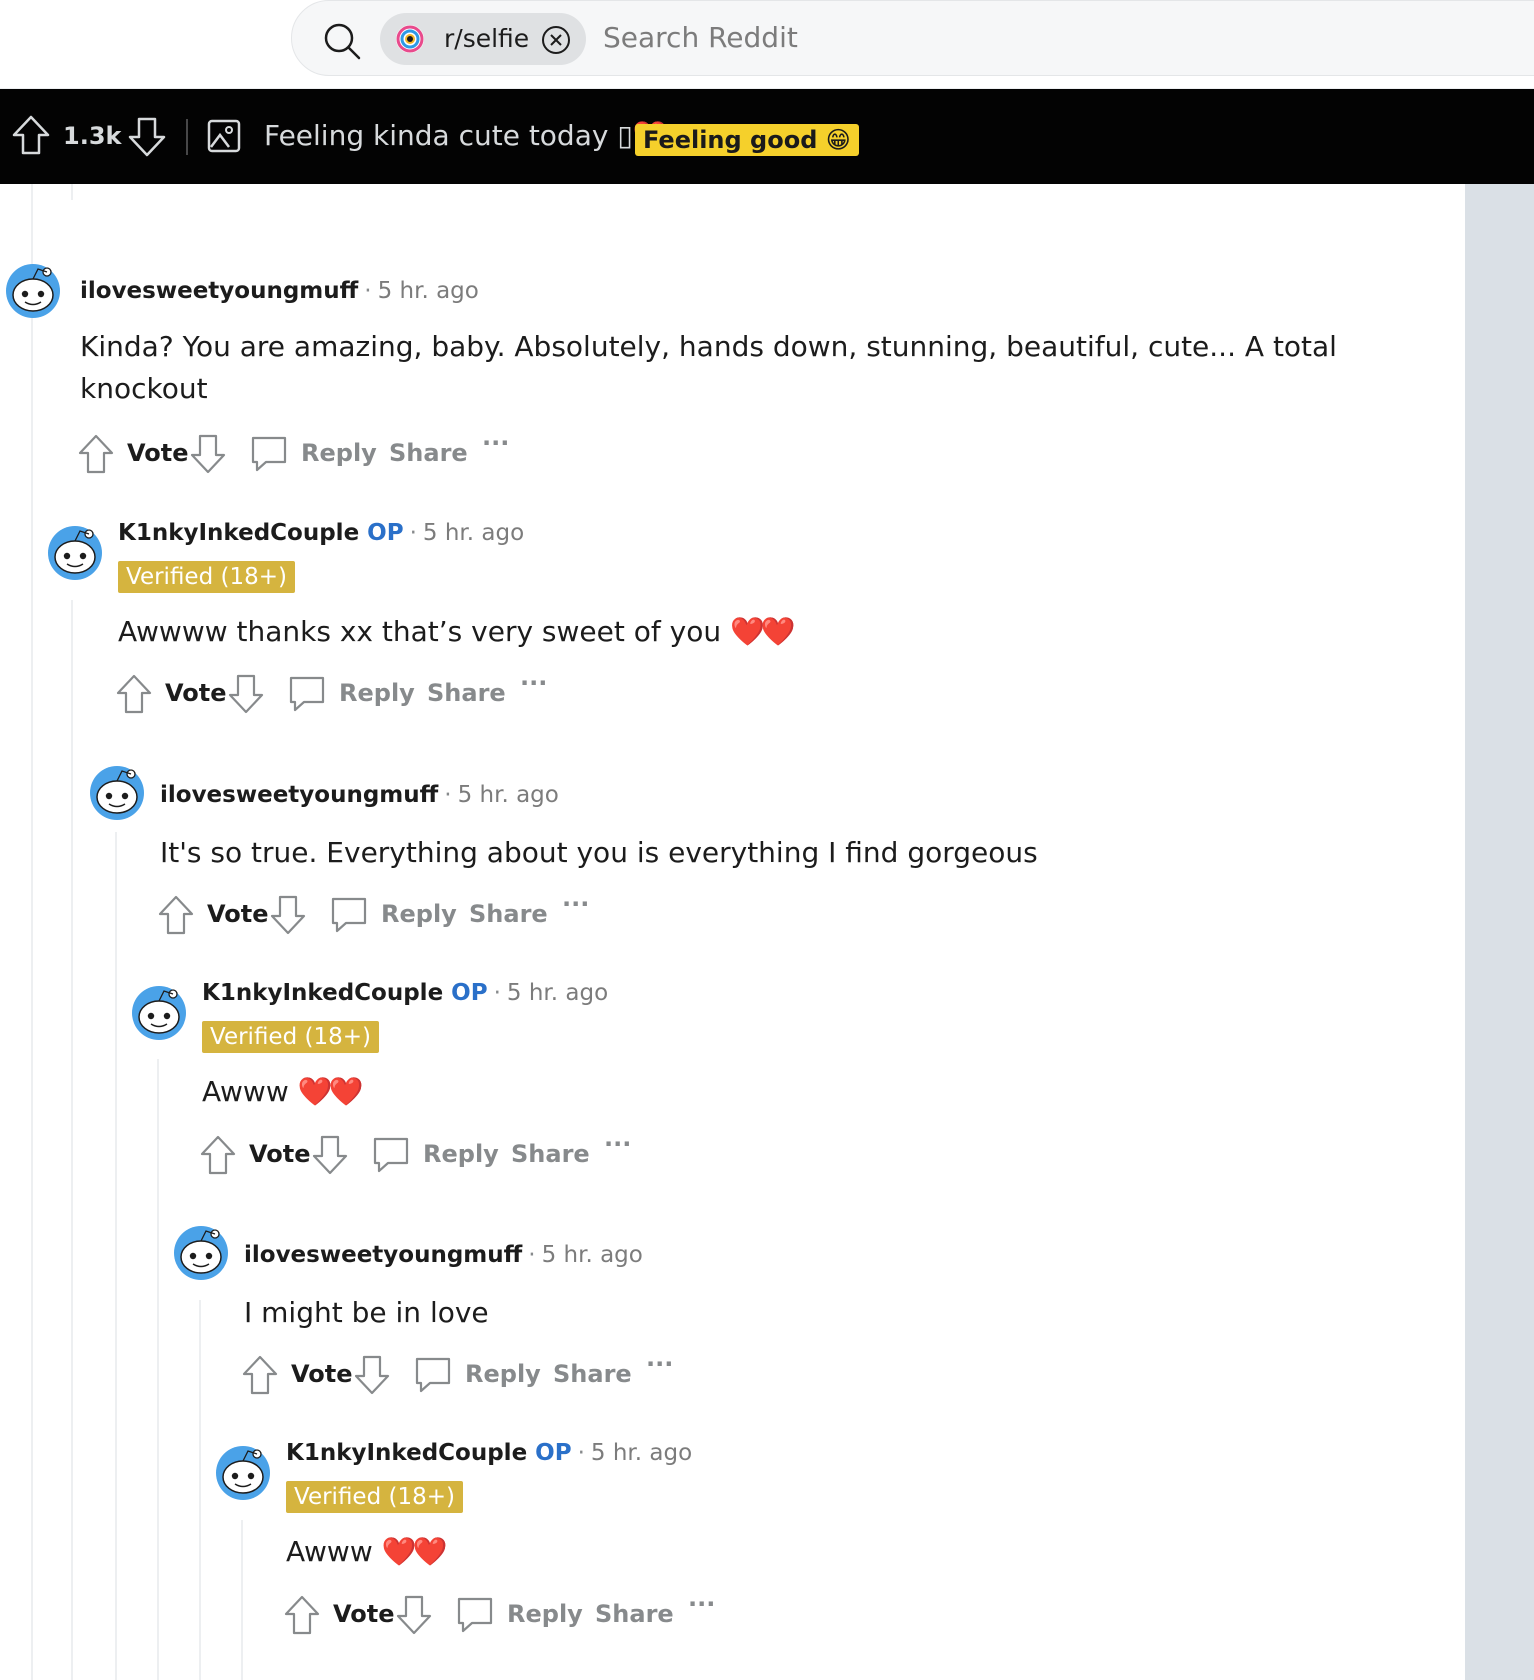 This screenshot has width=1534, height=1680. What do you see at coordinates (366, 1313) in the screenshot?
I see `comment-body: I might be in love` at bounding box center [366, 1313].